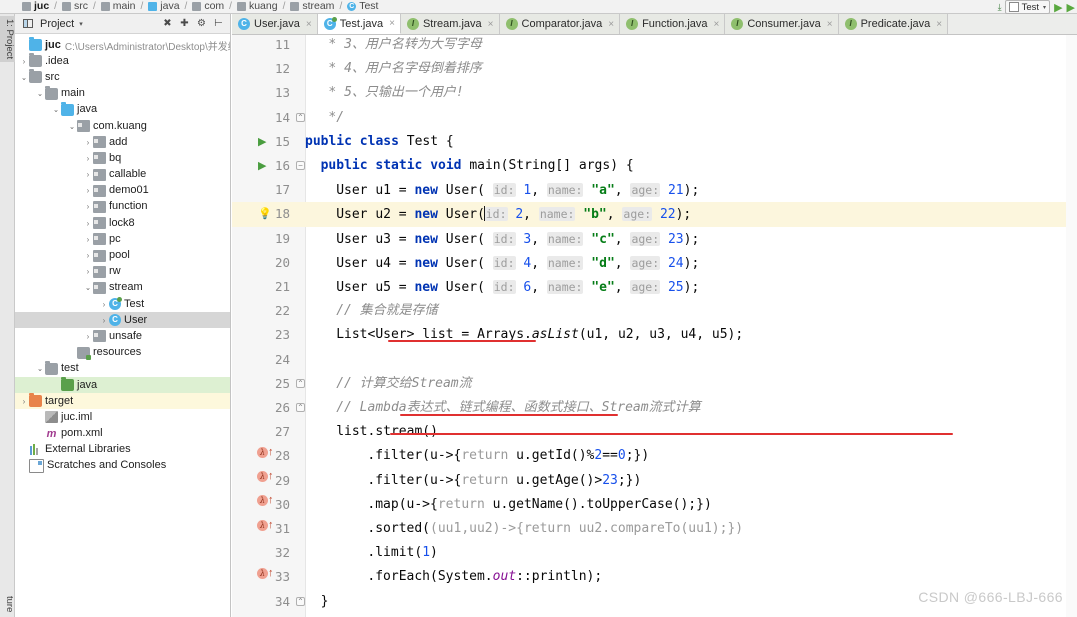 This screenshot has height=617, width=1077. I want to click on tree-node-add: › add, so click(122, 142).